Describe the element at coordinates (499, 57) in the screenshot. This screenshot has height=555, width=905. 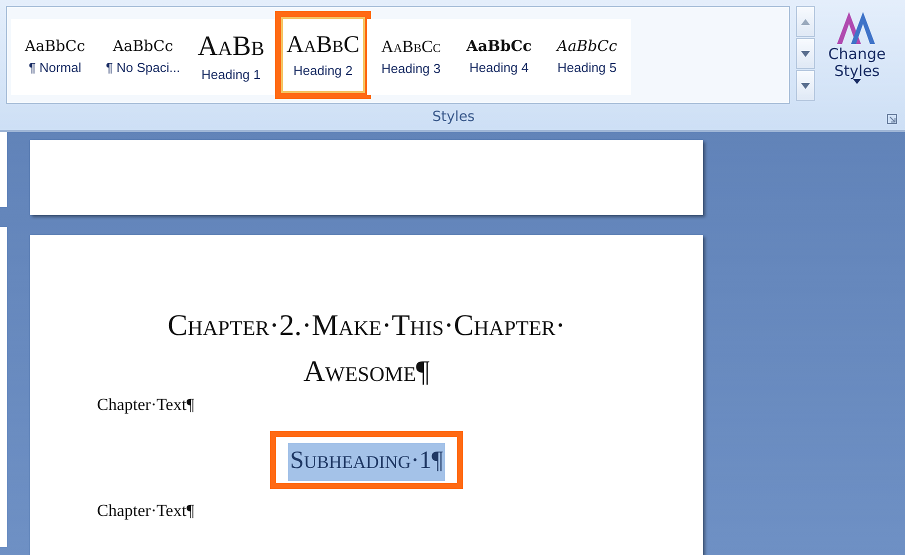
I see `style-tile: AaBbCc Heading 4` at that location.